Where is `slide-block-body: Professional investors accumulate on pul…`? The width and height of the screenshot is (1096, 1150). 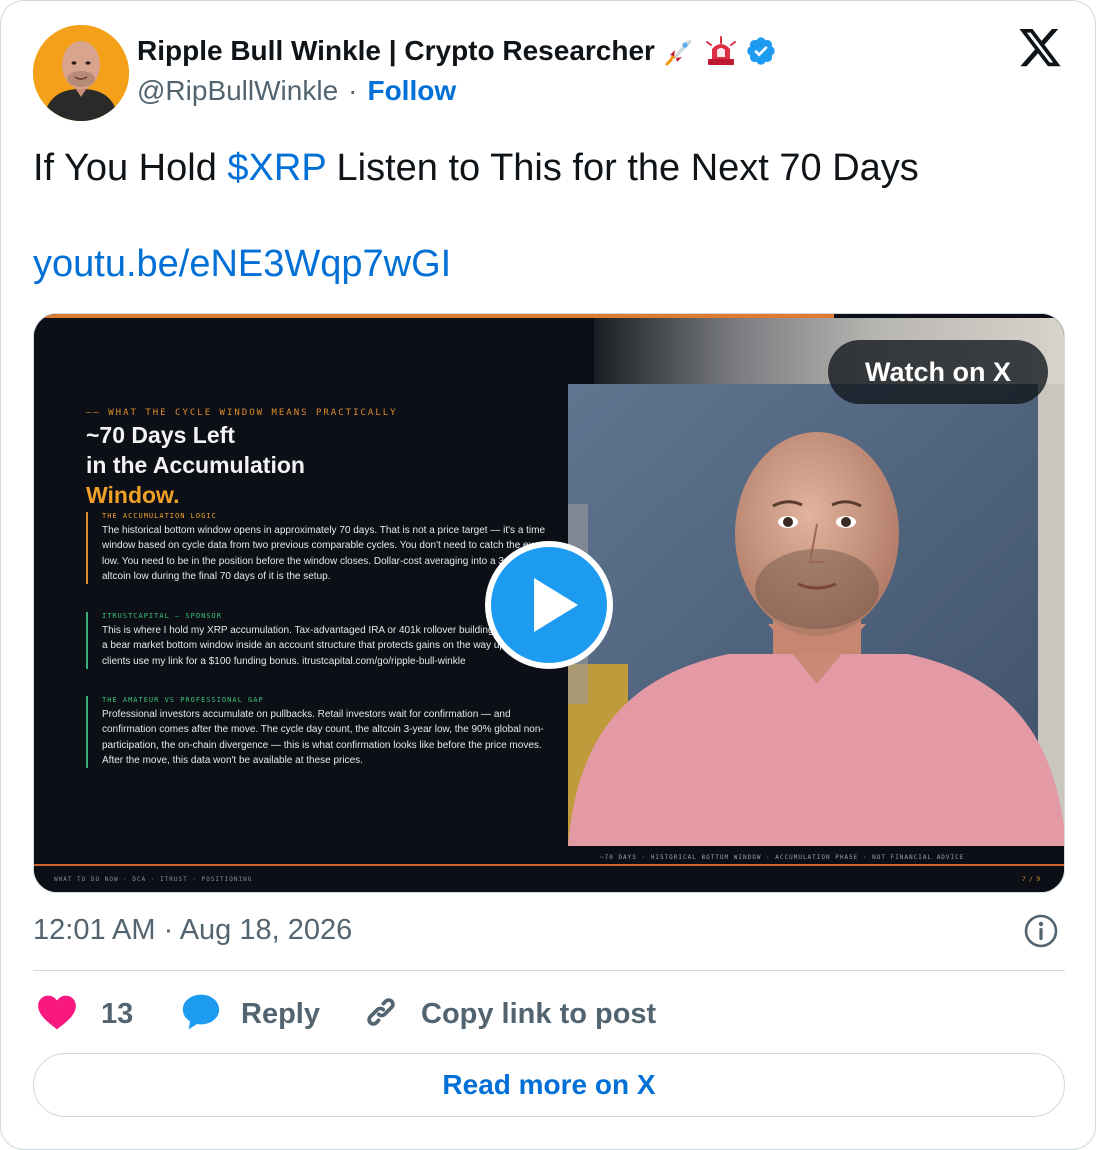 slide-block-body: Professional investors accumulate on pul… is located at coordinates (323, 737).